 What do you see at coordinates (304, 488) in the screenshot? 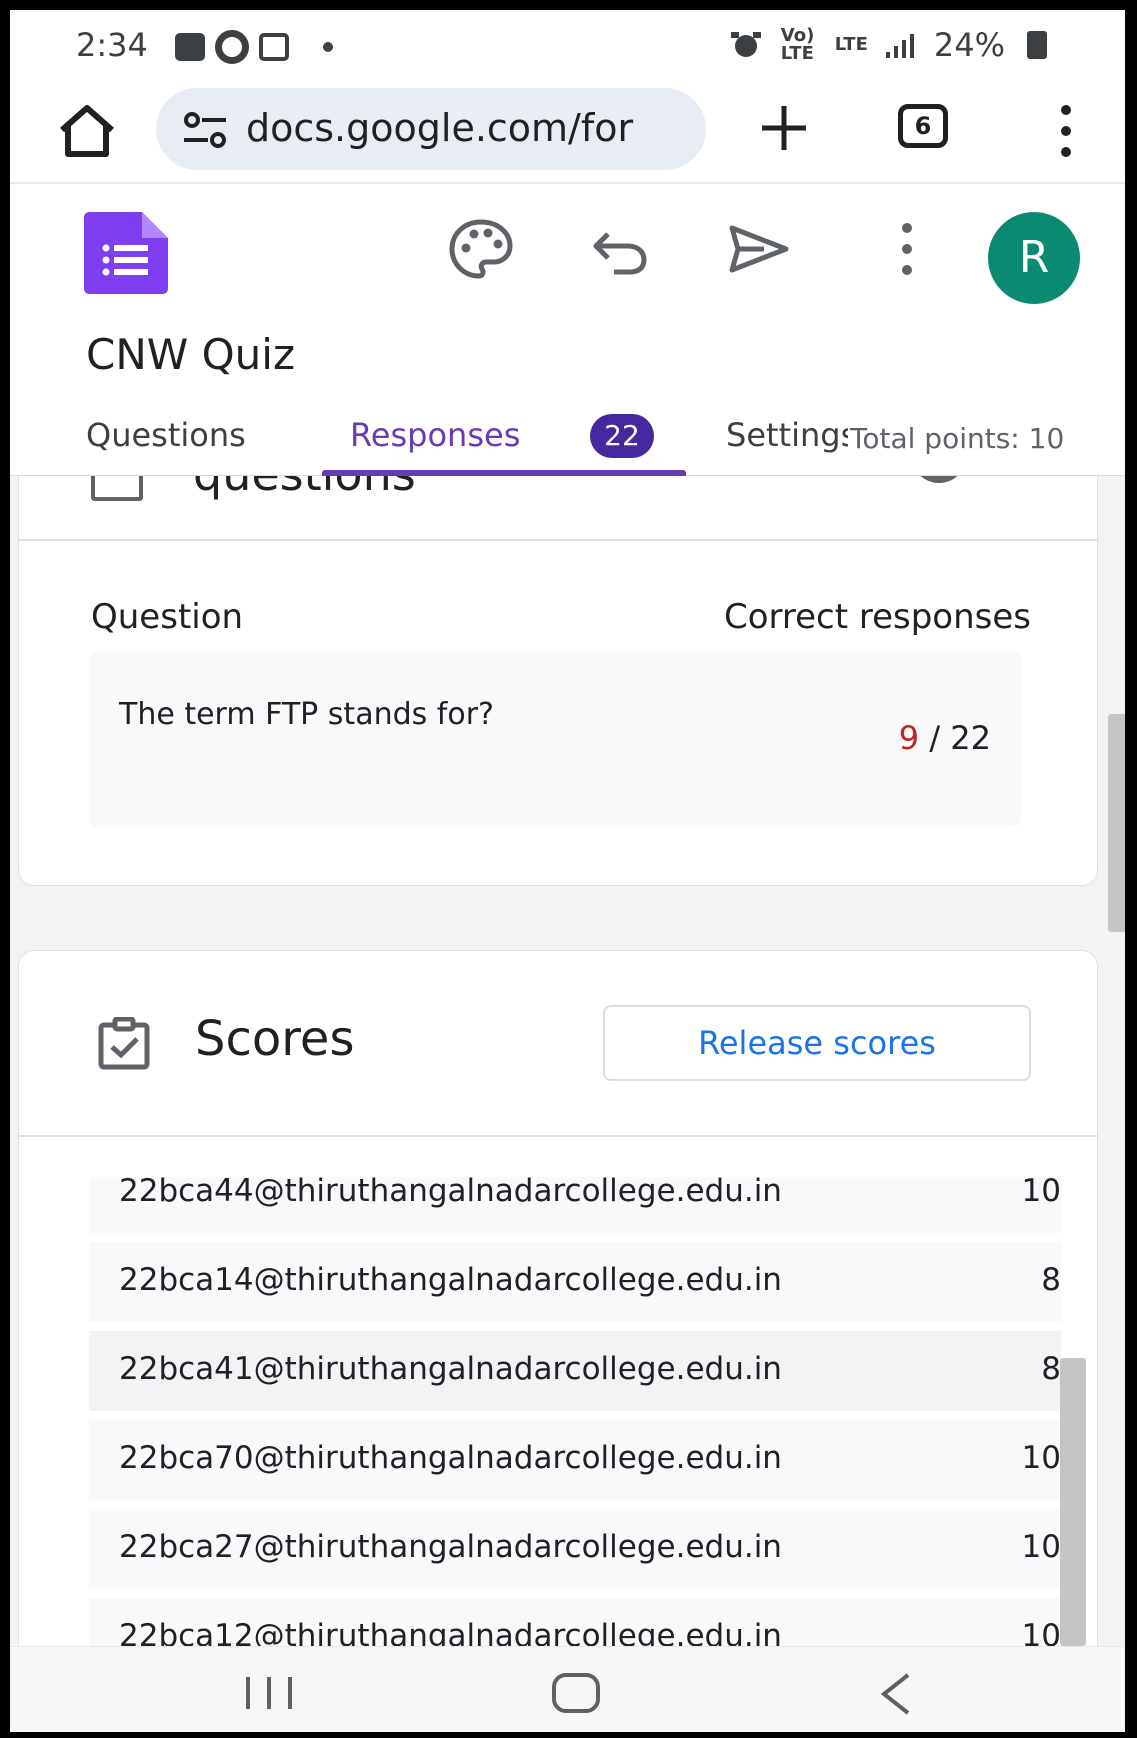
I see `questions-card-title: questions` at bounding box center [304, 488].